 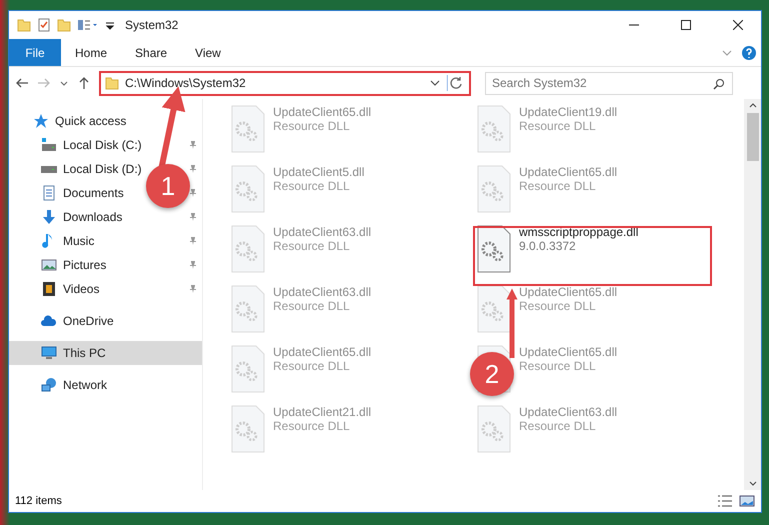 I want to click on ribbon-tab: Share, so click(x=151, y=52).